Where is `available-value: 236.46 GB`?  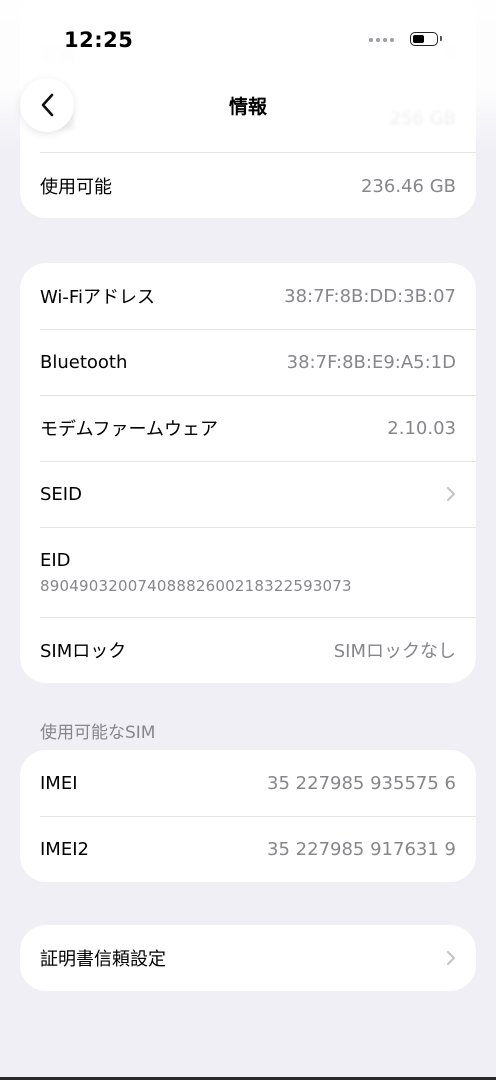 available-value: 236.46 GB is located at coordinates (408, 186).